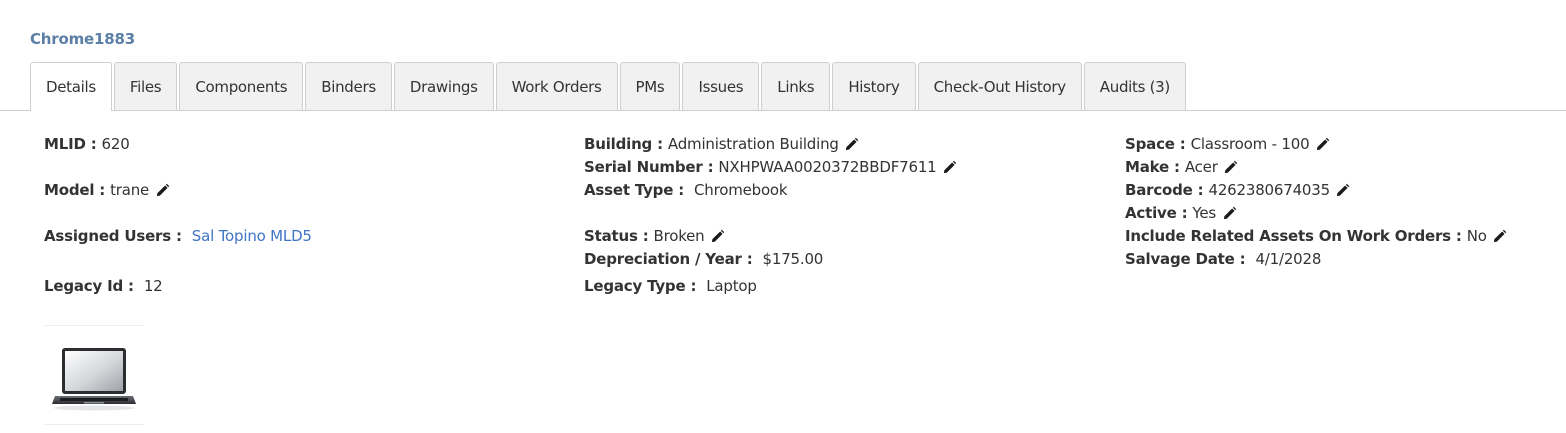 This screenshot has width=1566, height=433. Describe the element at coordinates (1182, 167) in the screenshot. I see `field-make: Make : Acer` at that location.